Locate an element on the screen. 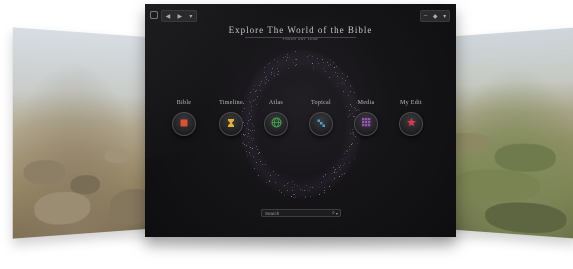  hourglass-icon is located at coordinates (231, 124).